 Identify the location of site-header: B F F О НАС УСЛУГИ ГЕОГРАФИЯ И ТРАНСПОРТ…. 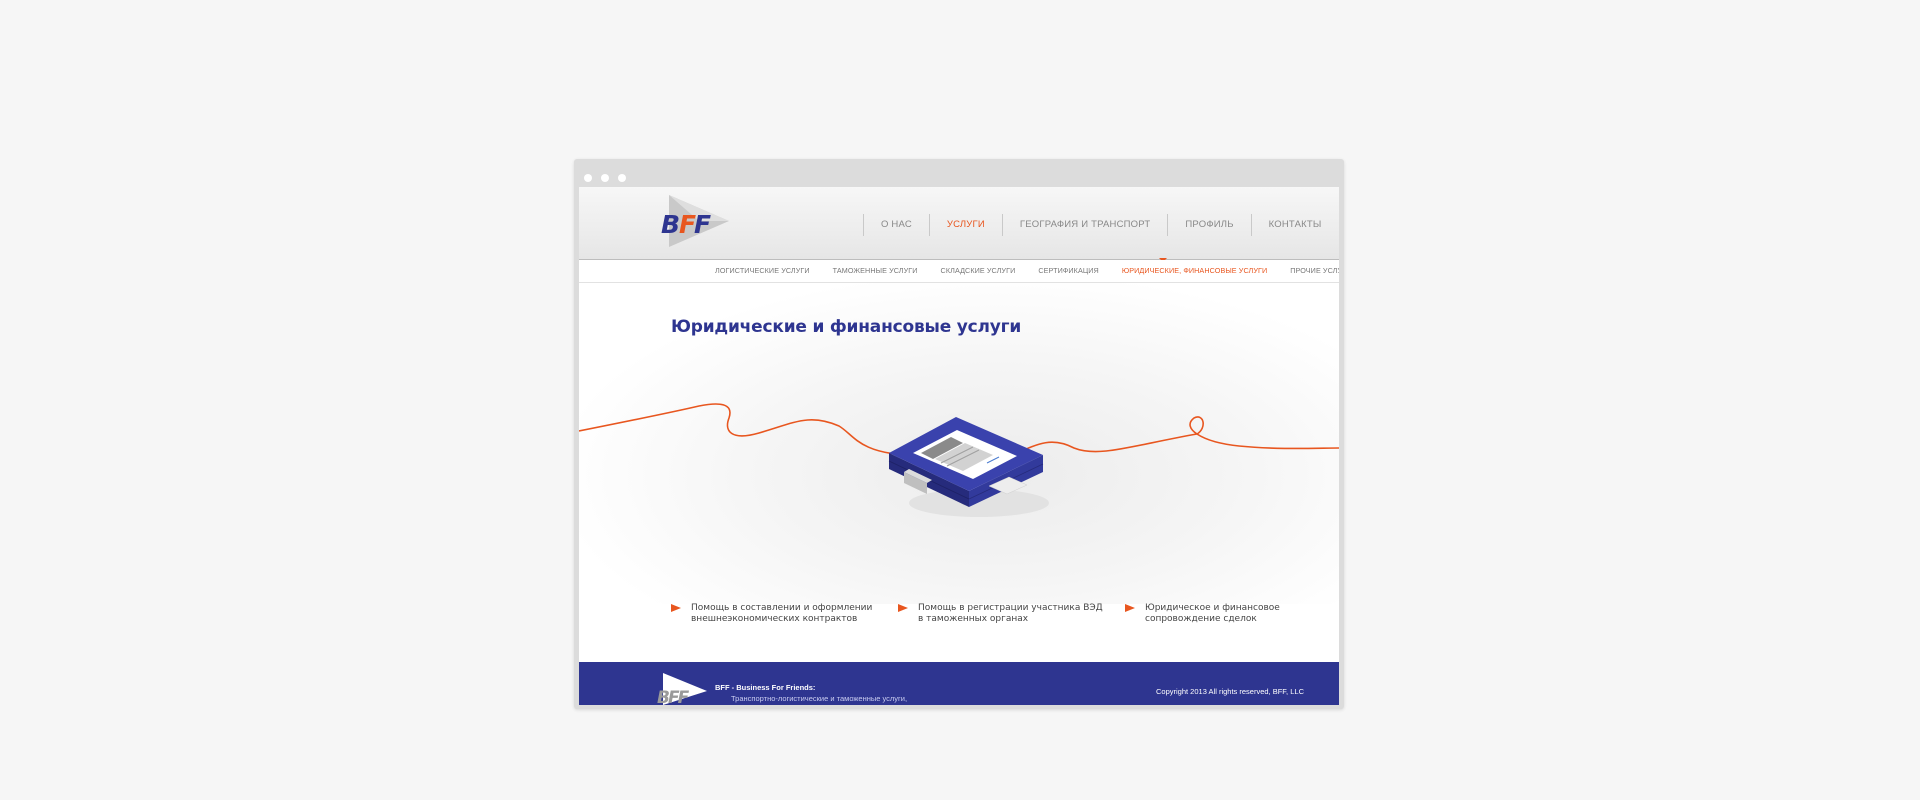
(959, 223).